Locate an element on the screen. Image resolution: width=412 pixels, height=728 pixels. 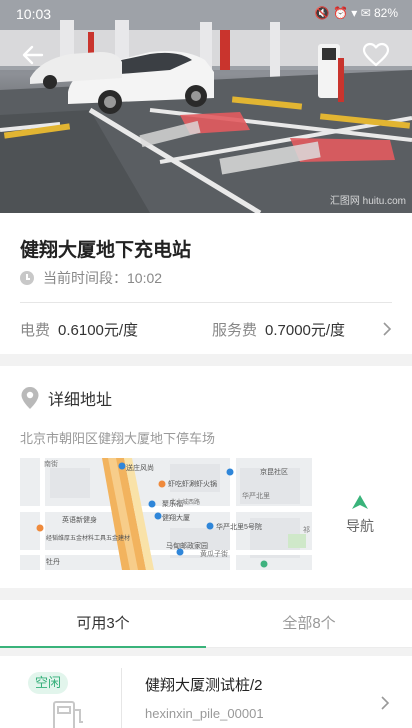
station-title: 健翔大厦地下充电站 is located at coordinates (106, 250).